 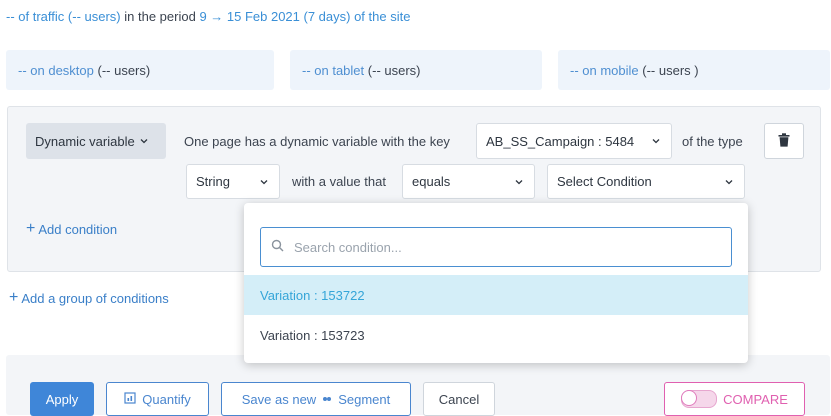 I want to click on quantify-label: Quantify, so click(x=166, y=399).